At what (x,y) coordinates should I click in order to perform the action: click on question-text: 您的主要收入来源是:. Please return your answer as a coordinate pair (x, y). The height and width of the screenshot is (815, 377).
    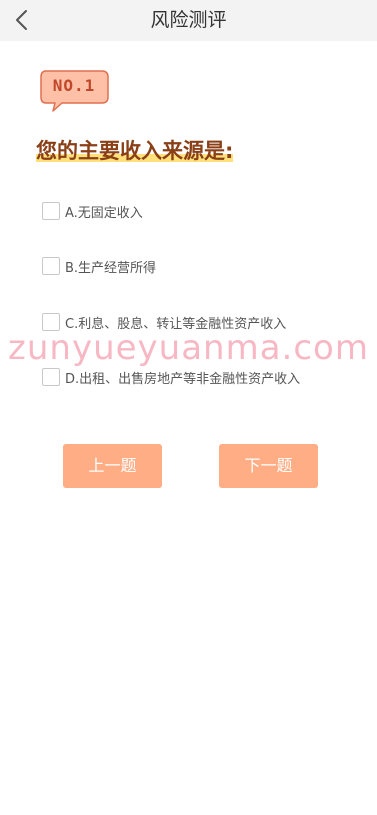
    Looking at the image, I should click on (135, 151).